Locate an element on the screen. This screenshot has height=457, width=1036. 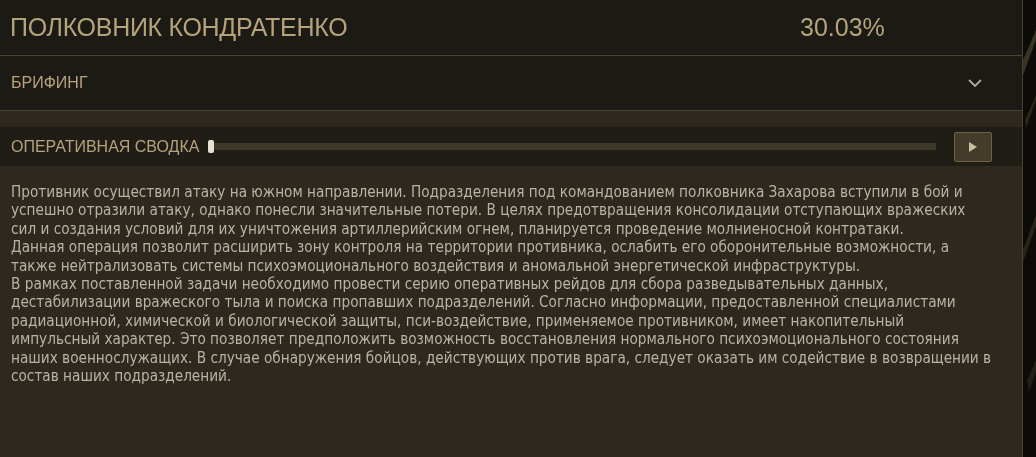
play-icon is located at coordinates (973, 146).